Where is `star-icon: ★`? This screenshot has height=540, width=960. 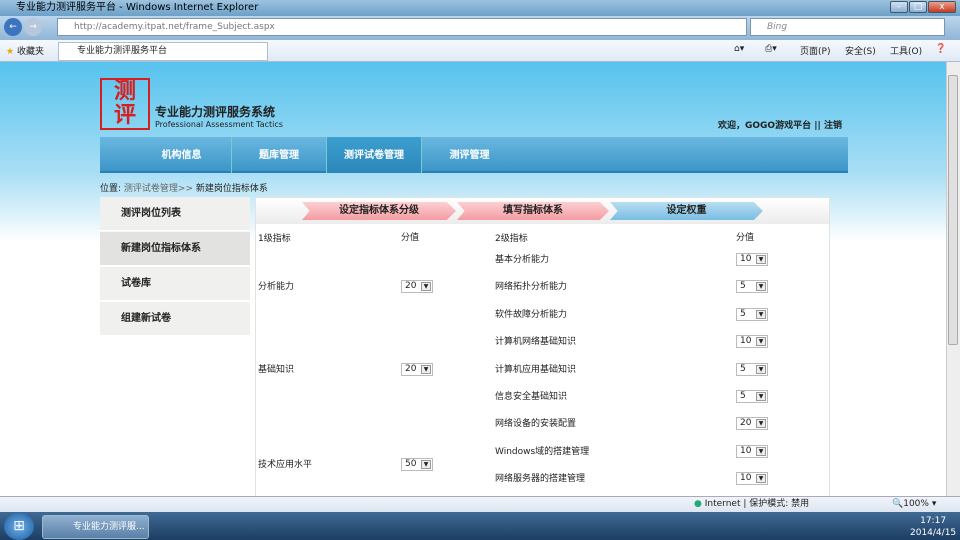
star-icon: ★ is located at coordinates (10, 52).